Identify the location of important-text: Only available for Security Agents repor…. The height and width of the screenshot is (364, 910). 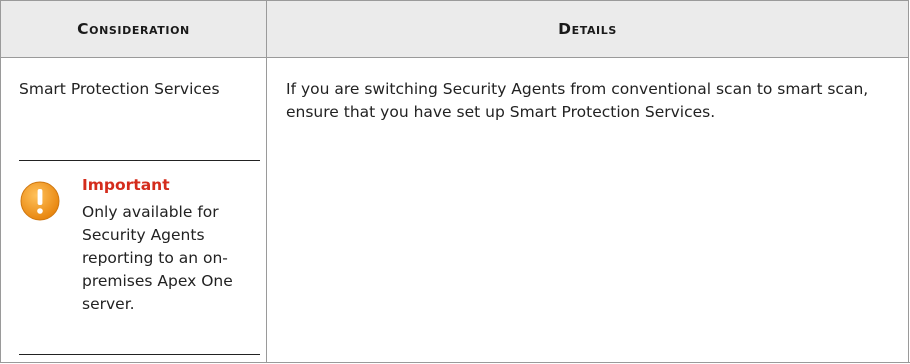
(157, 258).